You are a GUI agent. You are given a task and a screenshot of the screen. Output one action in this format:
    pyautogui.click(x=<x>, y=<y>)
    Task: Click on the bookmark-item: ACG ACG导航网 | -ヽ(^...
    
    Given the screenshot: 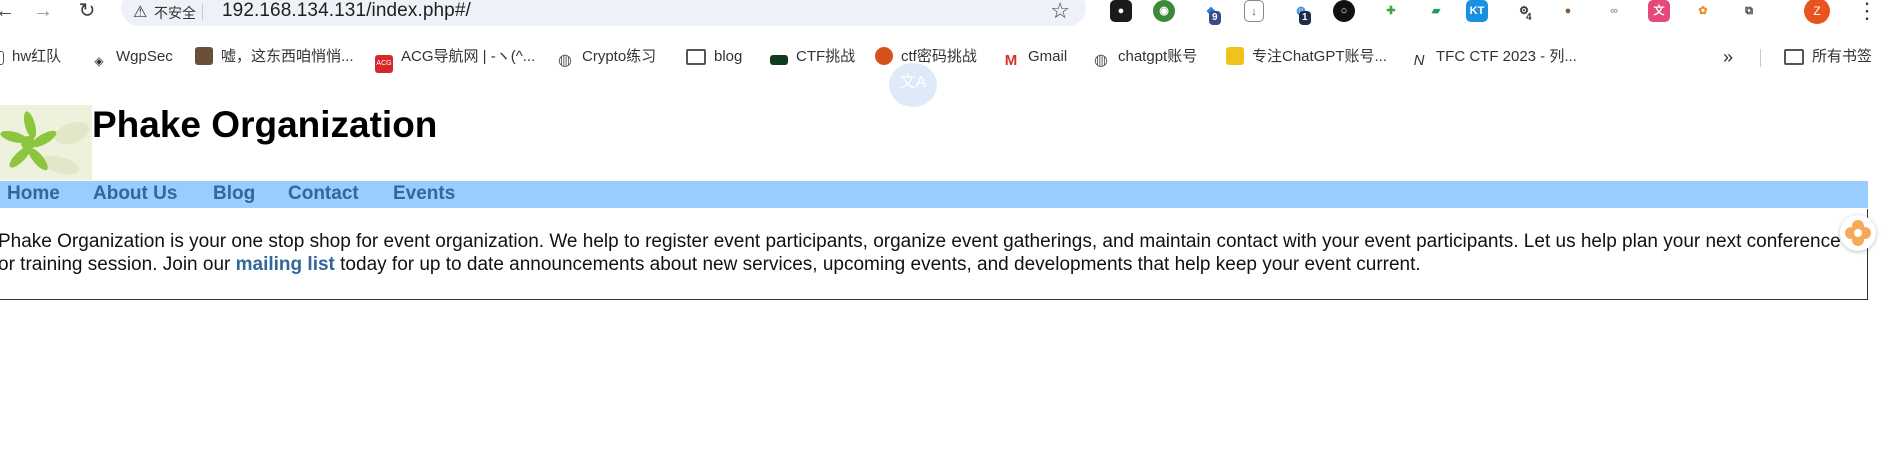 What is the action you would take?
    pyautogui.click(x=455, y=58)
    